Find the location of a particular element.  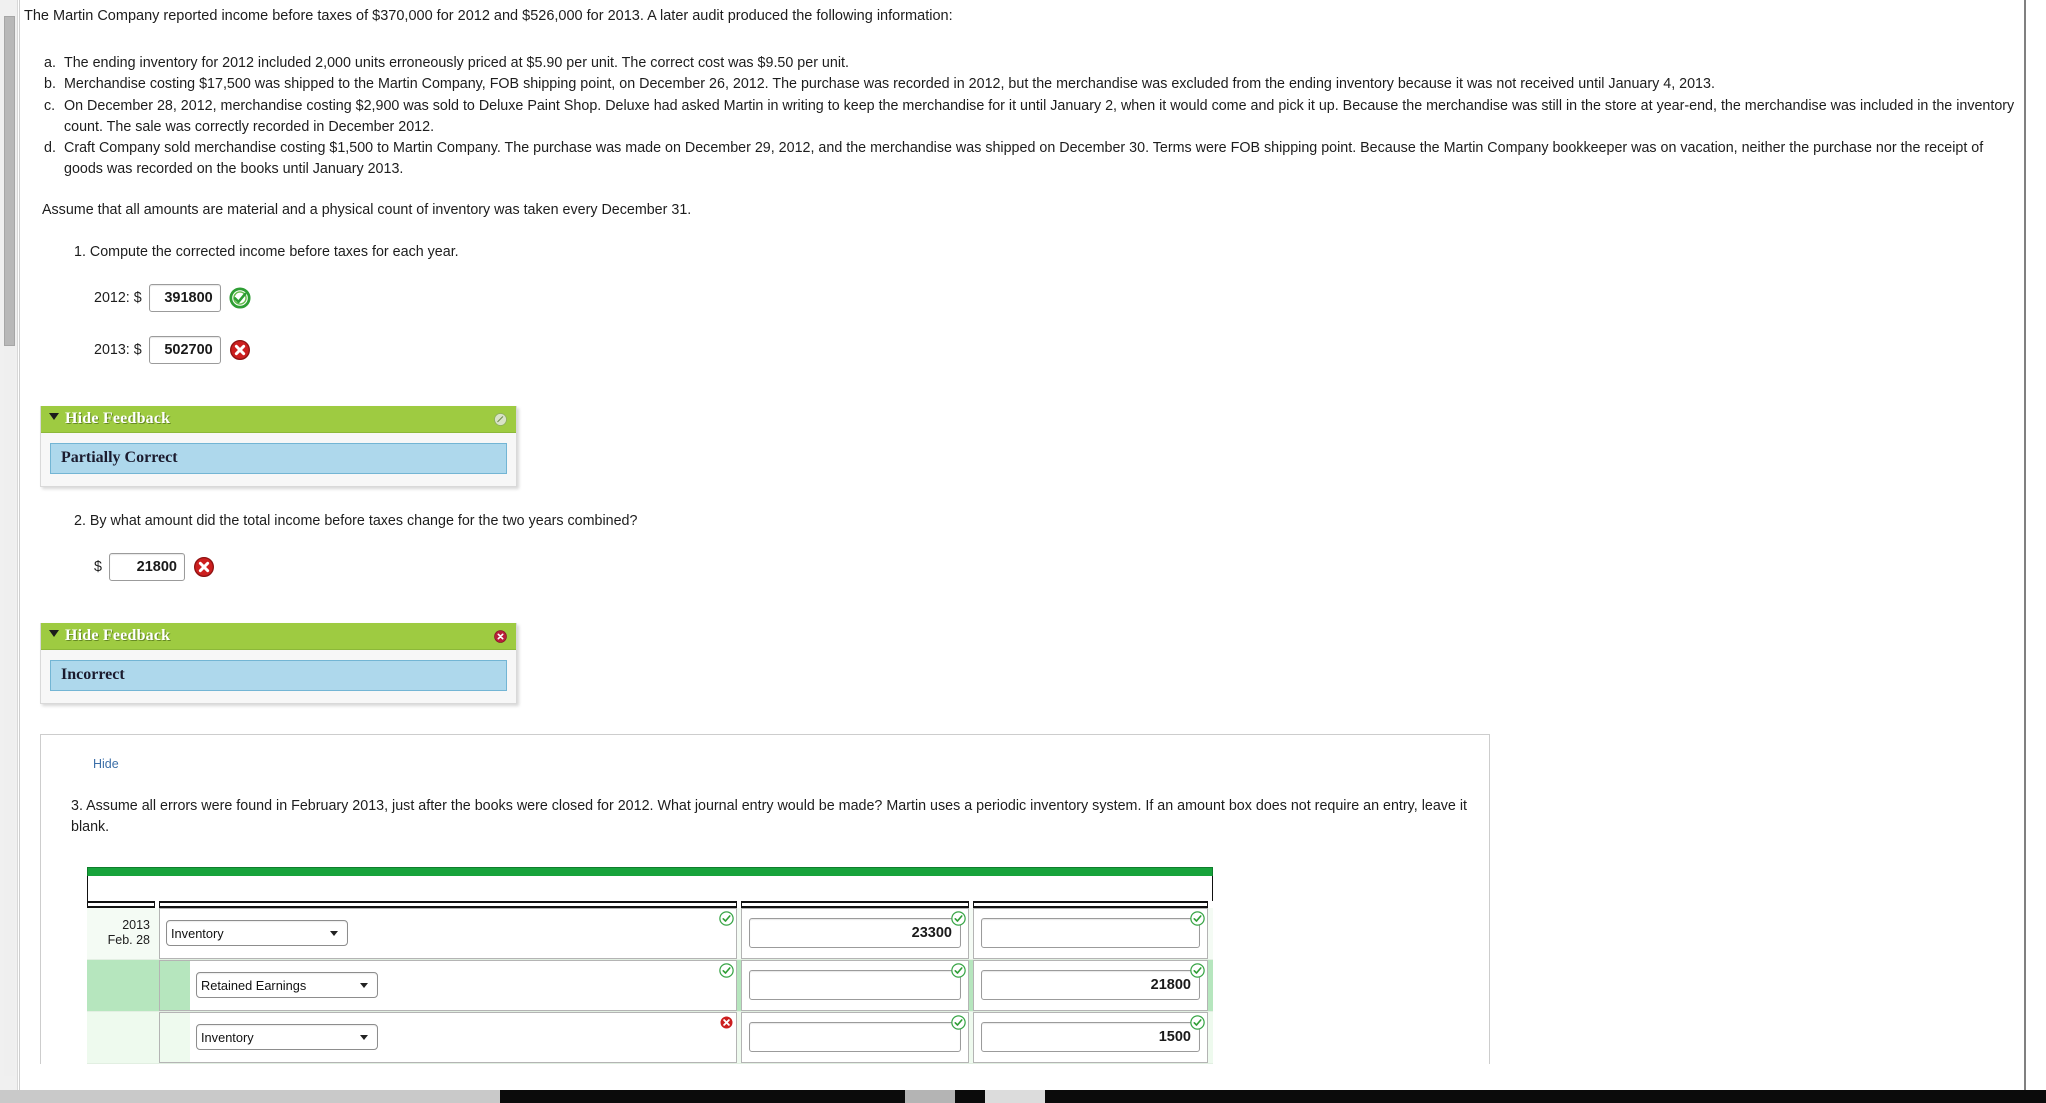

fact-marker-d: d. is located at coordinates (50, 148).